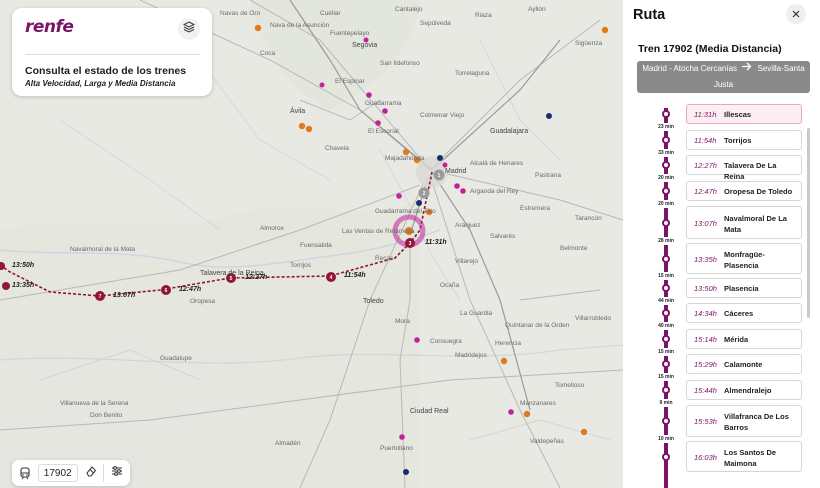 The width and height of the screenshot is (820, 488). I want to click on route-stop-number: 2, so click(424, 194).